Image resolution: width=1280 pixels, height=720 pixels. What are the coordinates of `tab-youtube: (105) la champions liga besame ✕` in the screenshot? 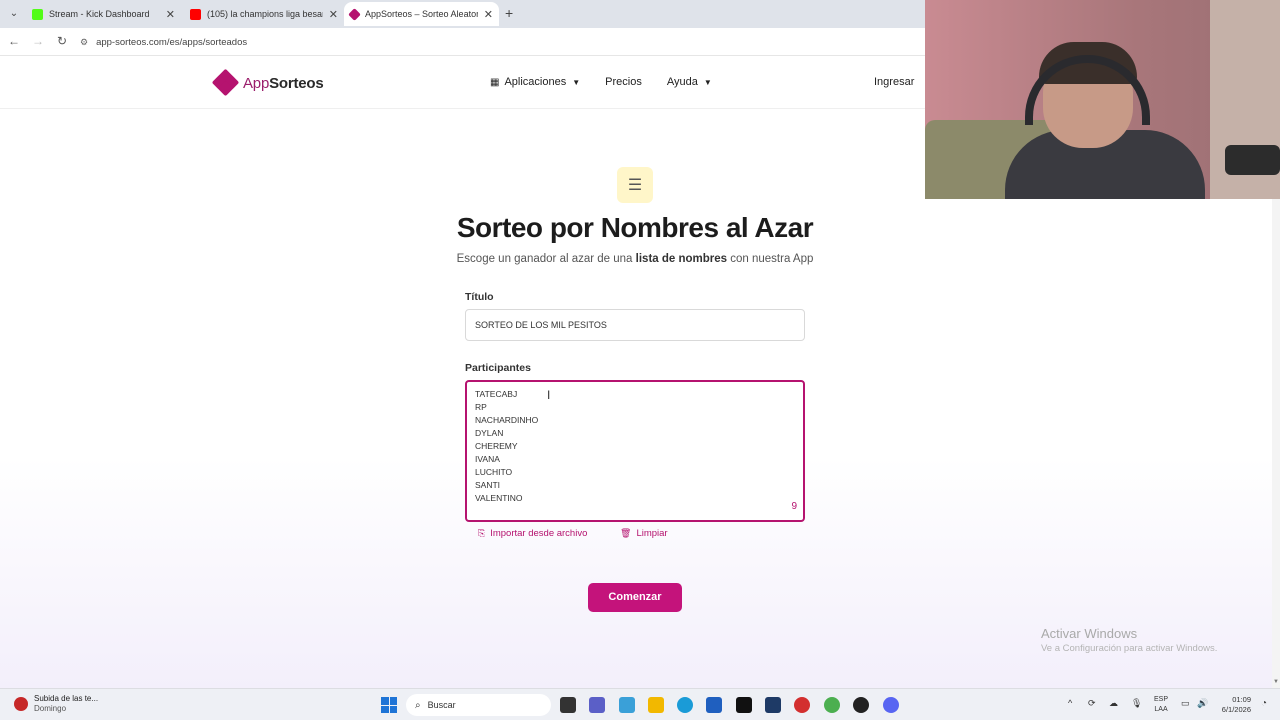 It's located at (264, 14).